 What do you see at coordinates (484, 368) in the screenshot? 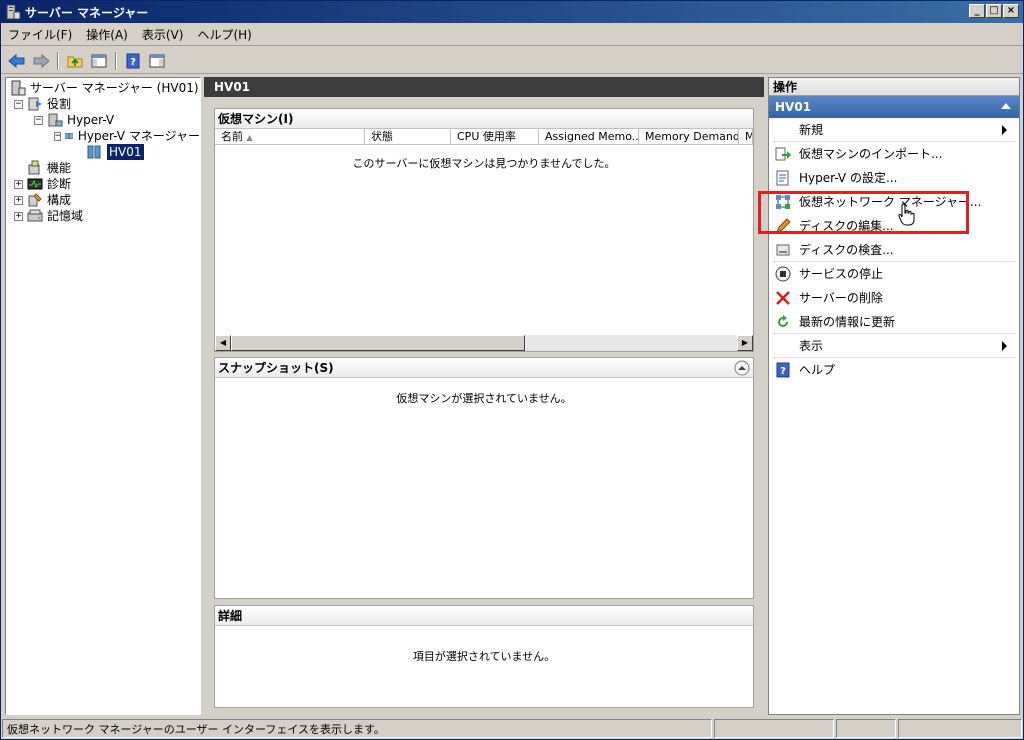
I see `section-title: スナップショット(S)` at bounding box center [484, 368].